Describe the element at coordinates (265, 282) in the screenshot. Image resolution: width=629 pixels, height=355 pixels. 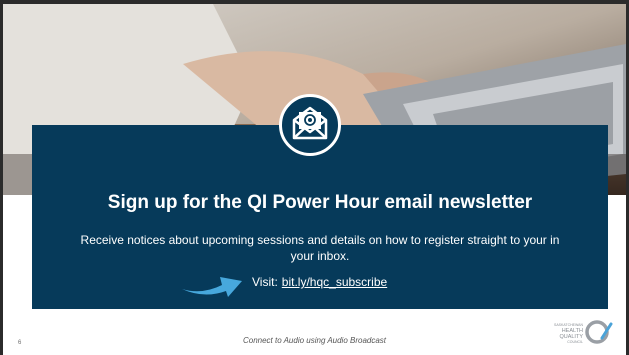
I see `visit-label: Visit:` at that location.